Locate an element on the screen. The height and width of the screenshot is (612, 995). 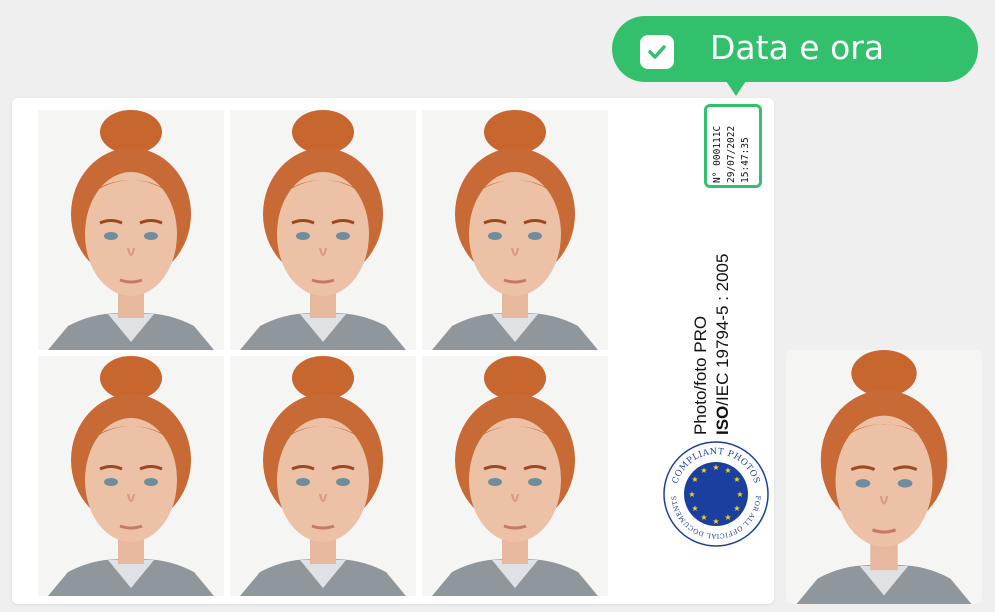
iso-standard-number: /IEC 19794-5 : 2005 is located at coordinates (722, 329).